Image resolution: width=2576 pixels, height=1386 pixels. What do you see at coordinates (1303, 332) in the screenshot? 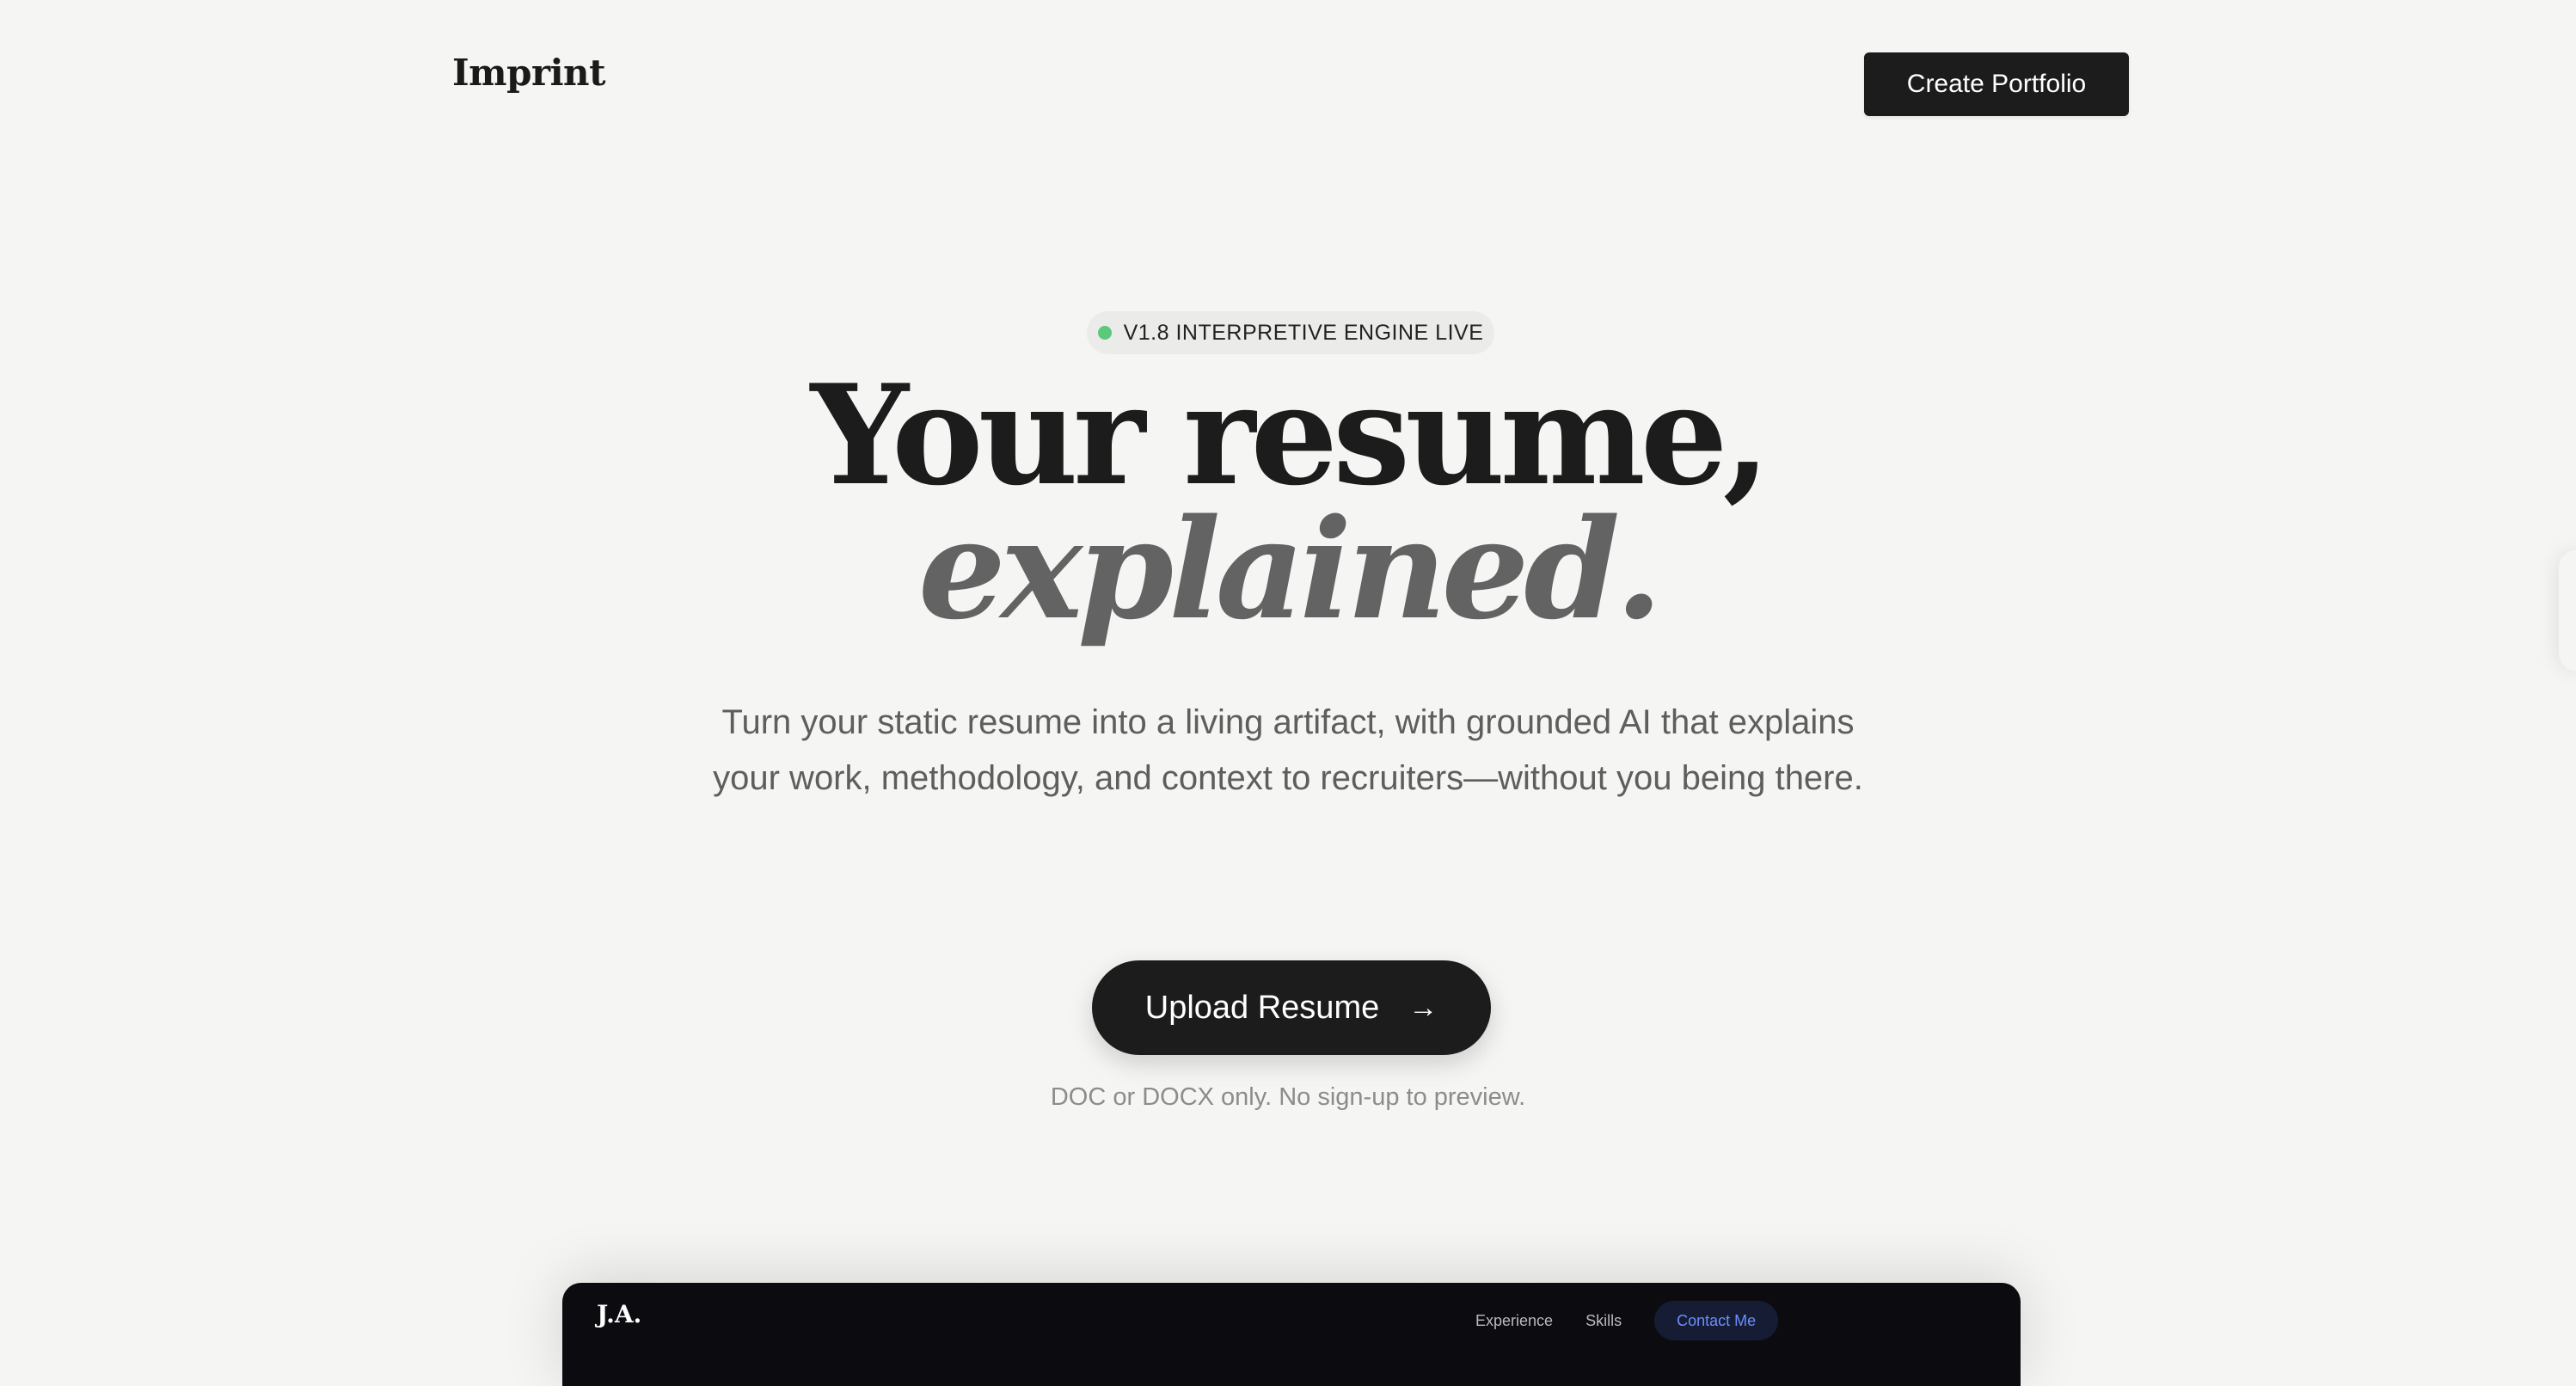
I see `badge-label: V1.8 INTERPRETIVE ENGINE LIVE` at bounding box center [1303, 332].